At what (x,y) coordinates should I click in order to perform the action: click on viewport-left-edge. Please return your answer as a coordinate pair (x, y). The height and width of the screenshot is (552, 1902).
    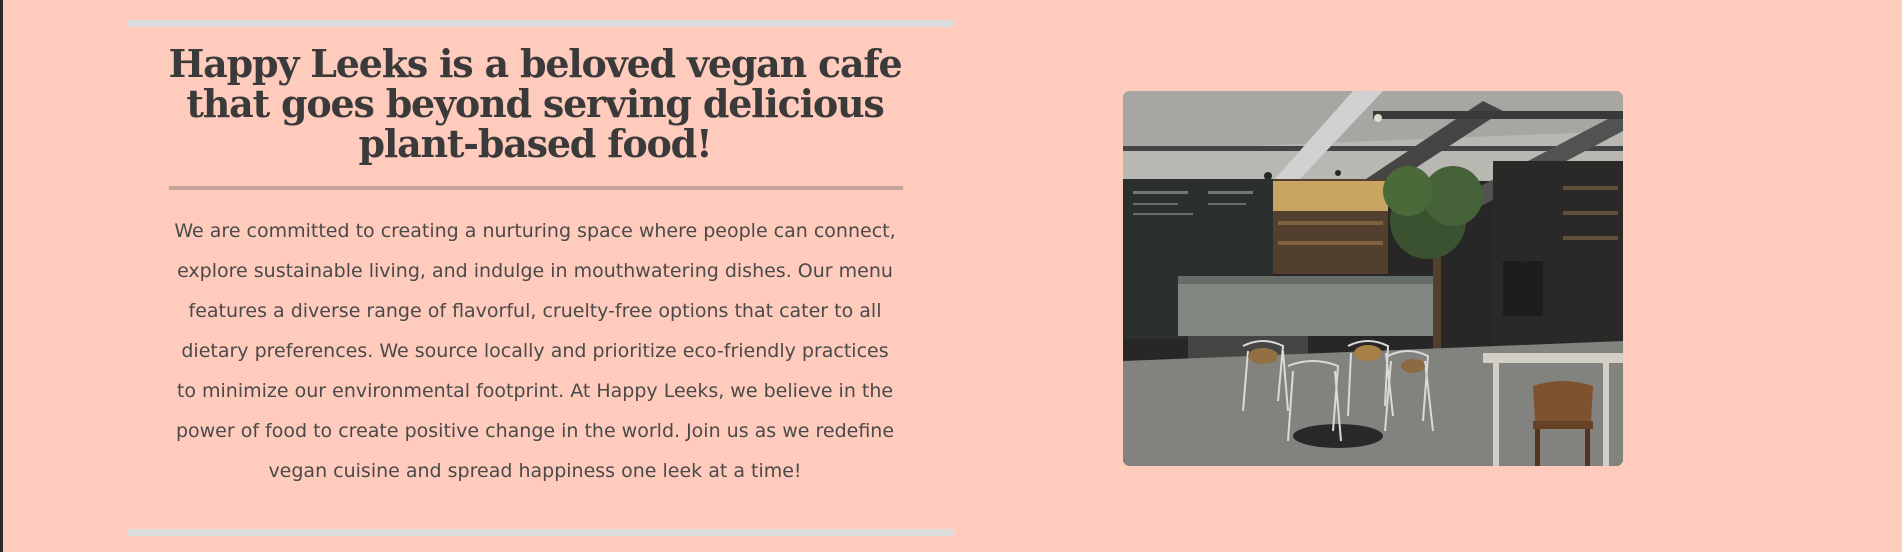
    Looking at the image, I should click on (1, 276).